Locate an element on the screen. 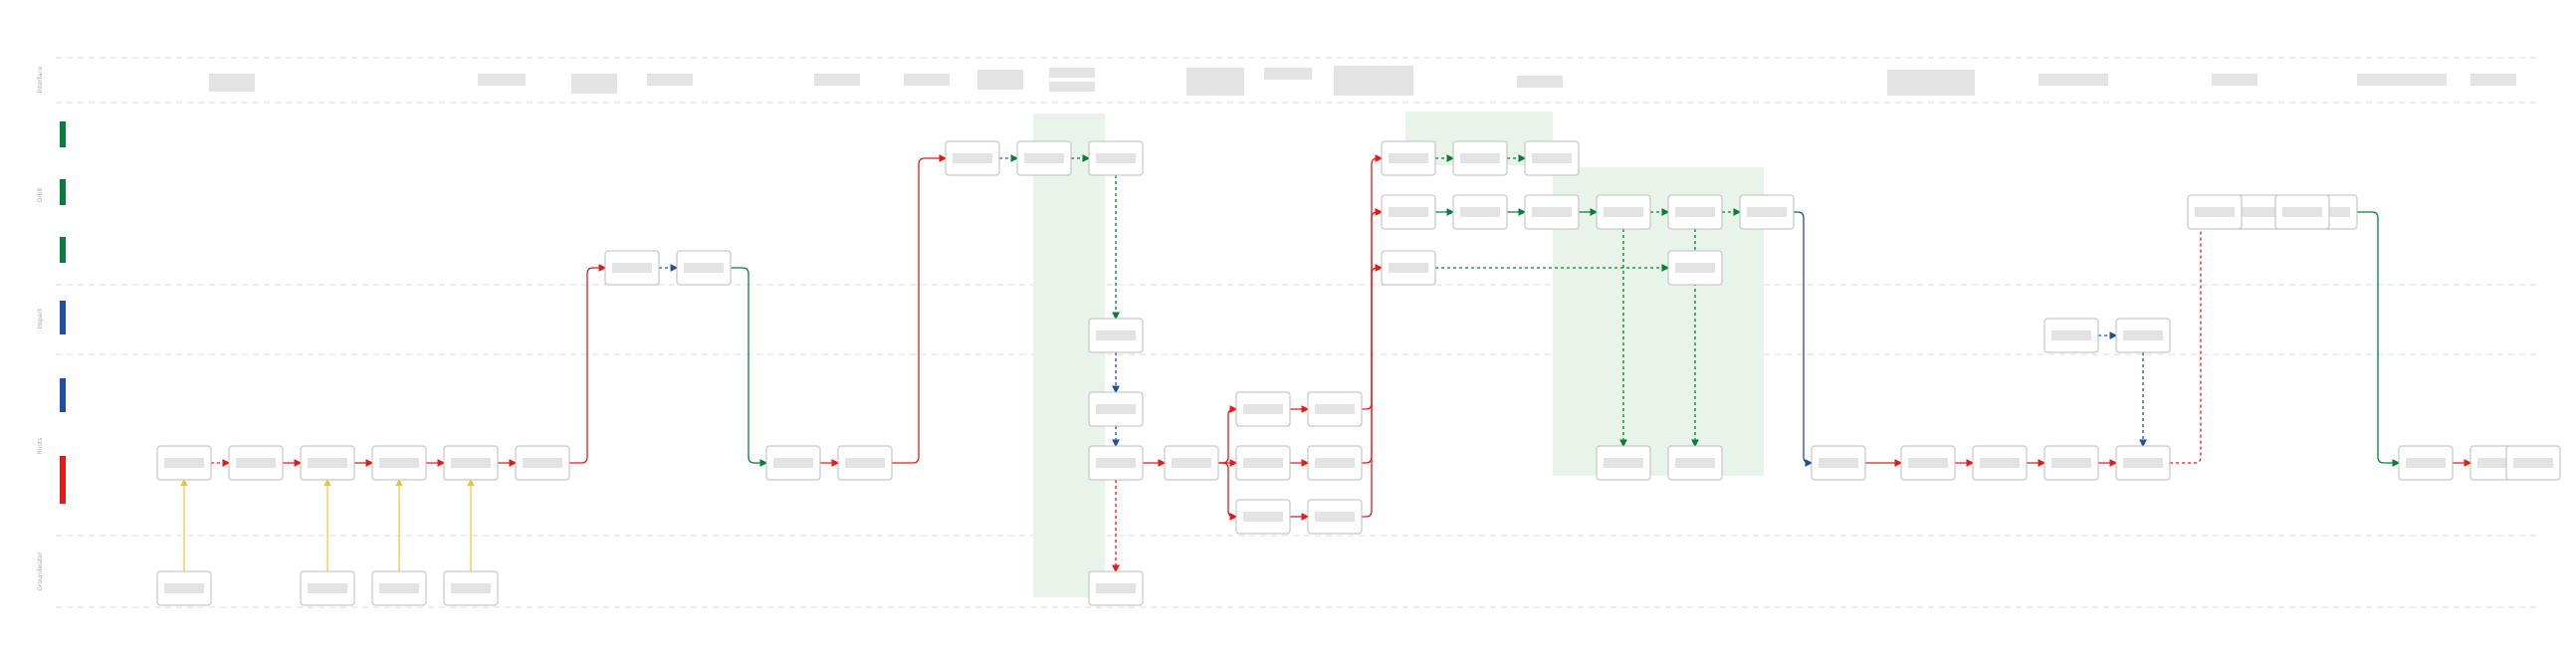 Image resolution: width=2576 pixels, height=663 pixels. lane-label-blue: Impact is located at coordinates (40, 318).